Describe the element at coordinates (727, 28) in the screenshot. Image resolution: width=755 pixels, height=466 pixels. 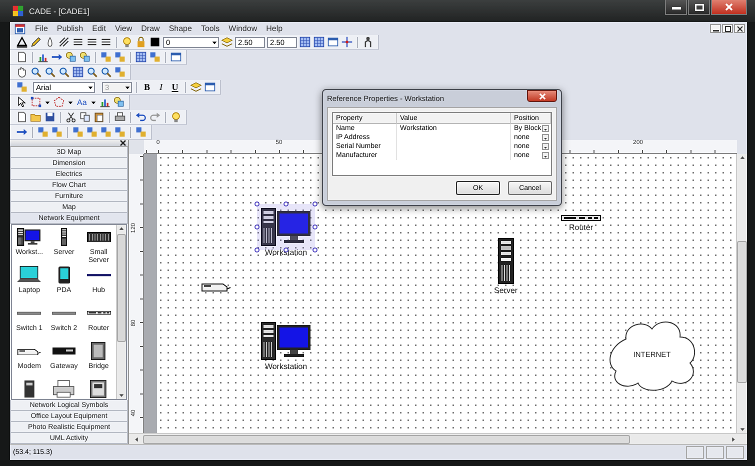
I see `restore-button` at that location.